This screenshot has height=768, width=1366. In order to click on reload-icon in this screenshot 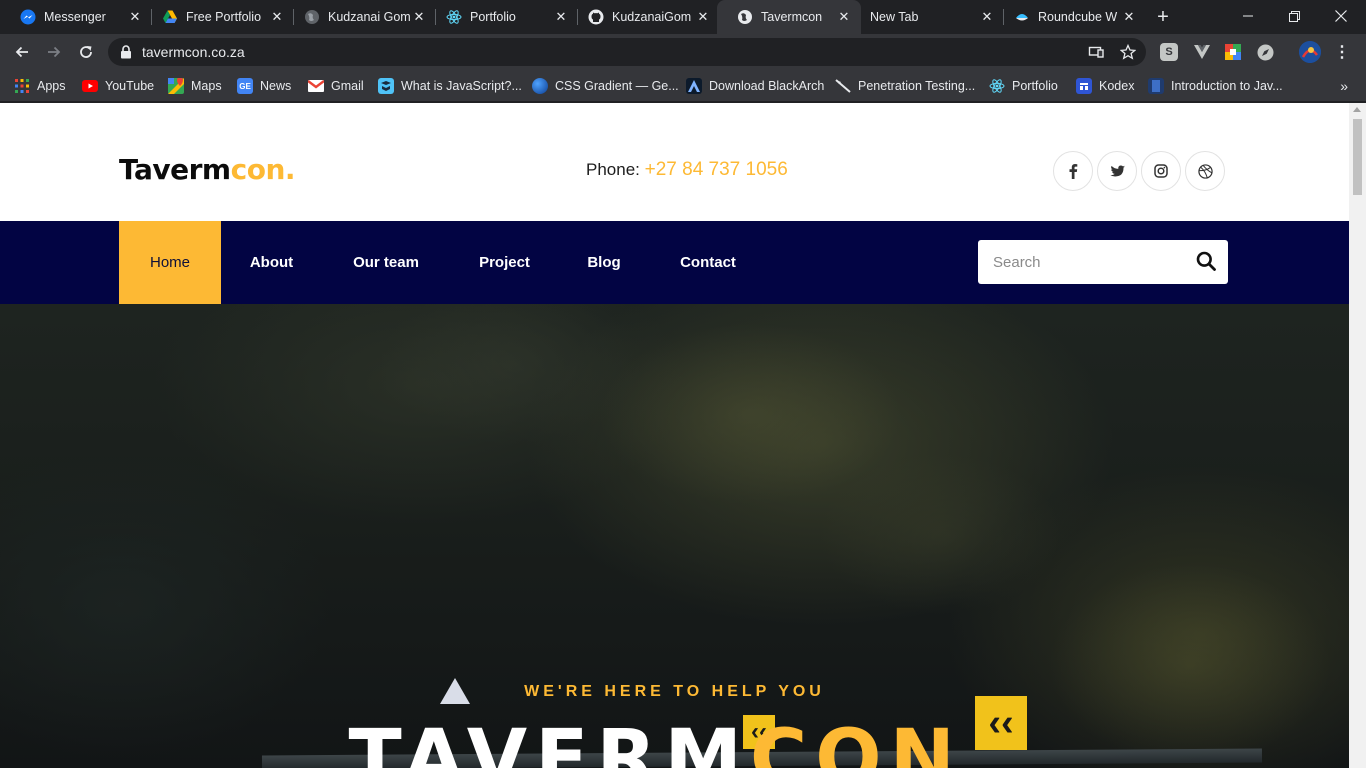, I will do `click(86, 52)`.